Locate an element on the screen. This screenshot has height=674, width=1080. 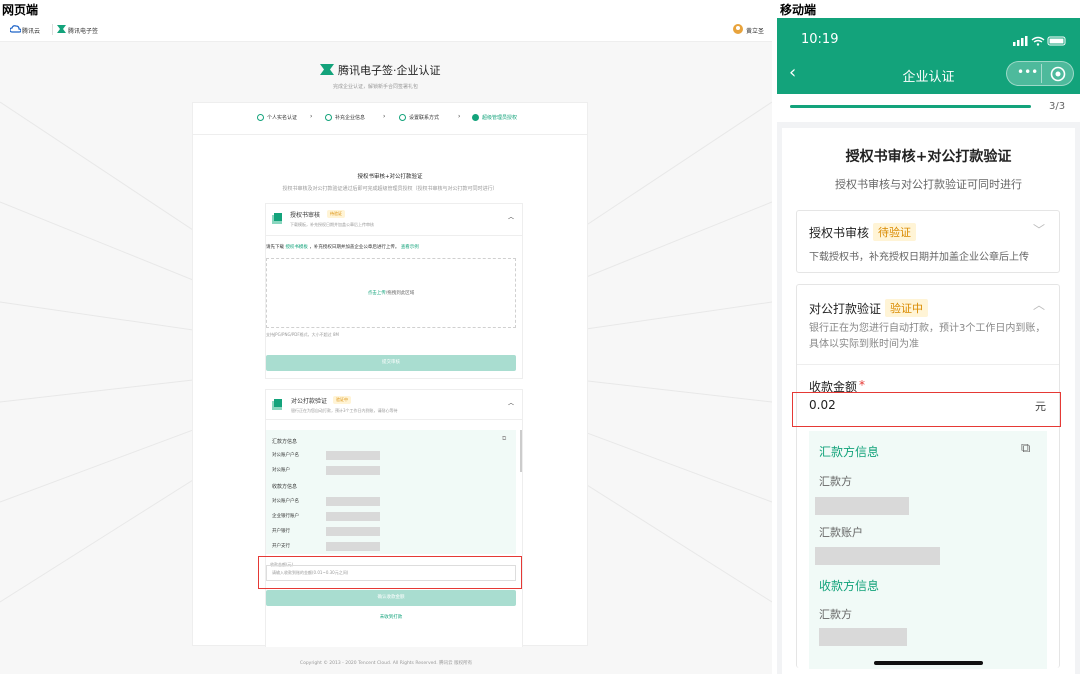
cloud-logo-icon is located at coordinates (15, 29).